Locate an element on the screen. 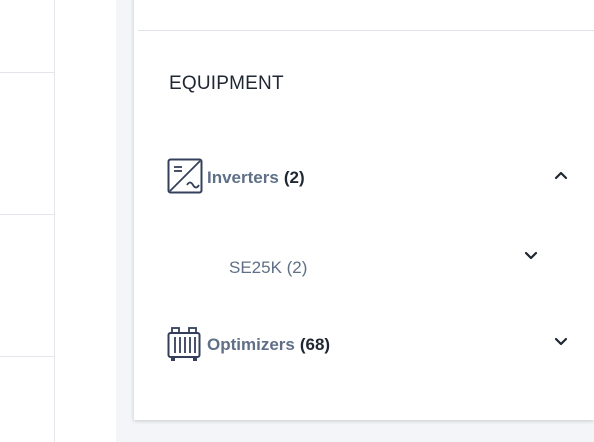  chevron-up-icon is located at coordinates (561, 175).